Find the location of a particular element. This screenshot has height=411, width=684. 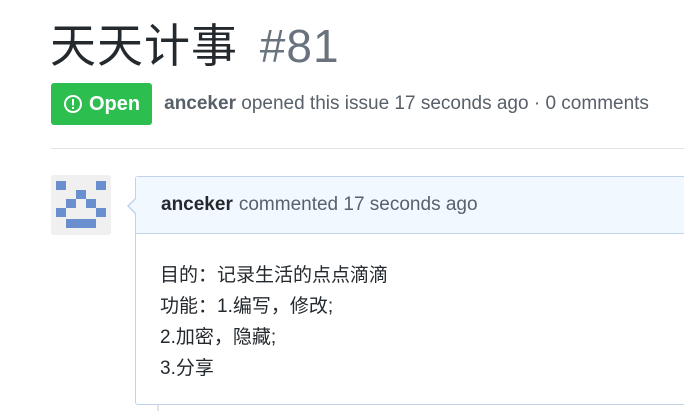

identicon-icon is located at coordinates (81, 205).